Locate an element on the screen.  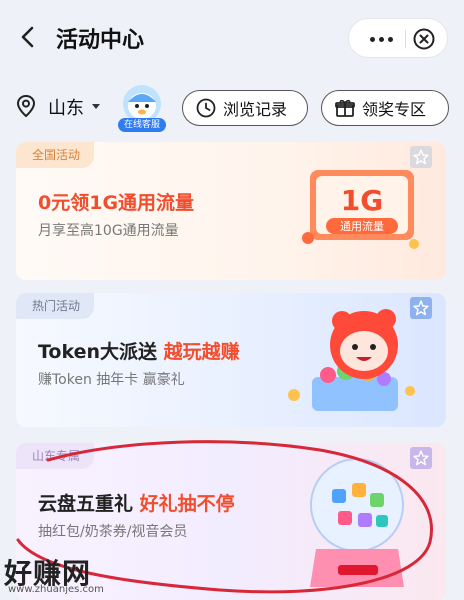
traffic-badge-small: 通用流量 is located at coordinates (362, 226).